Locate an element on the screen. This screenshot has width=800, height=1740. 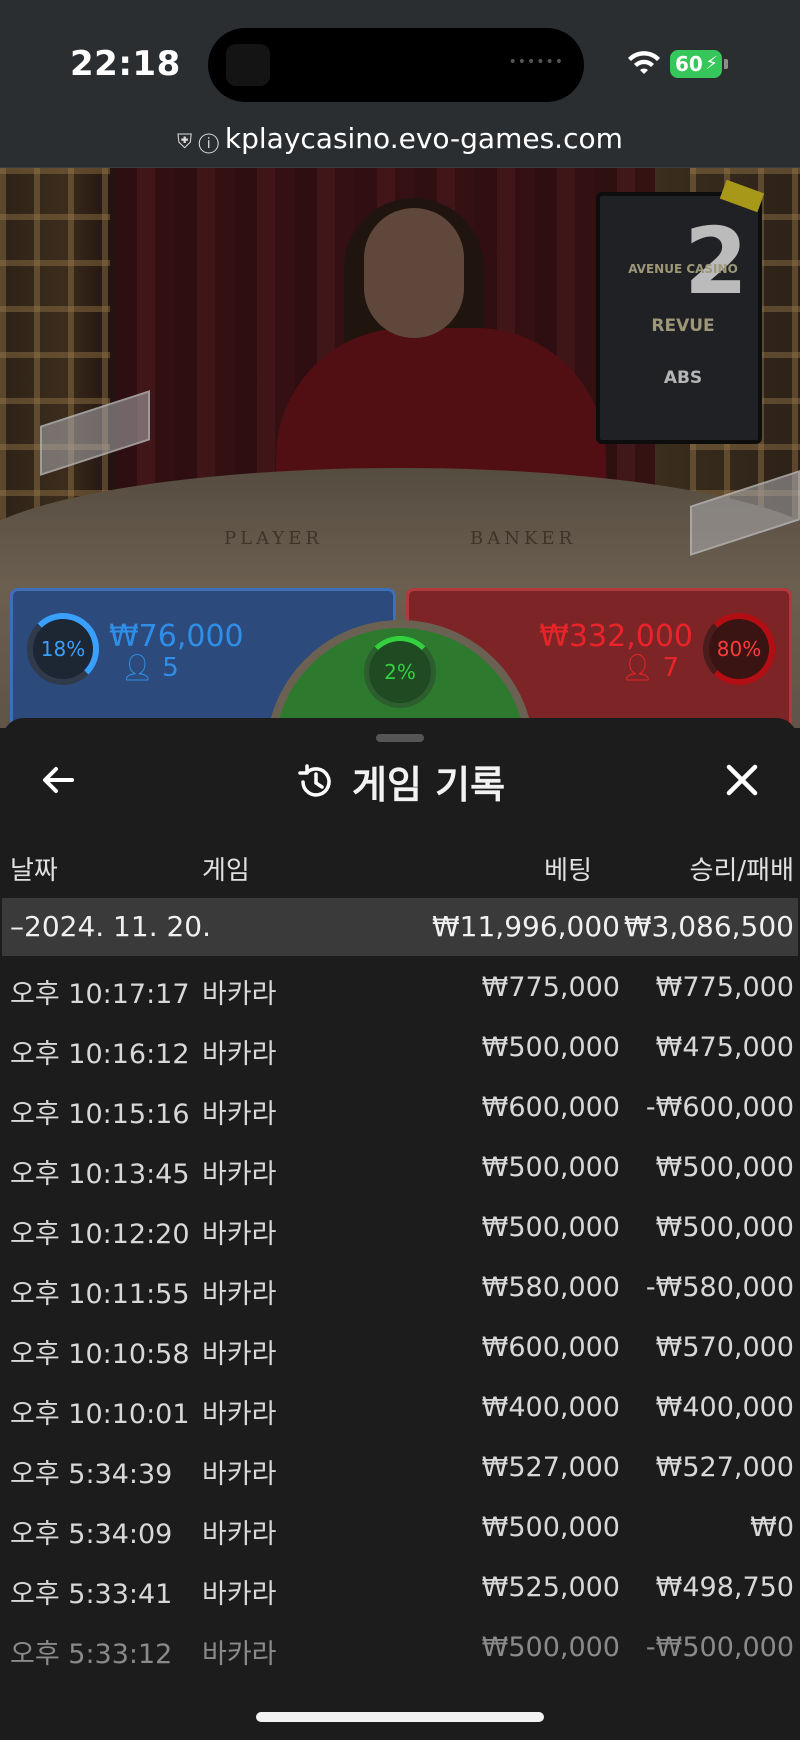
table-row: 오후 10:10:01 바카라 ₩400,000 ₩400,000 is located at coordinates (400, 1408).